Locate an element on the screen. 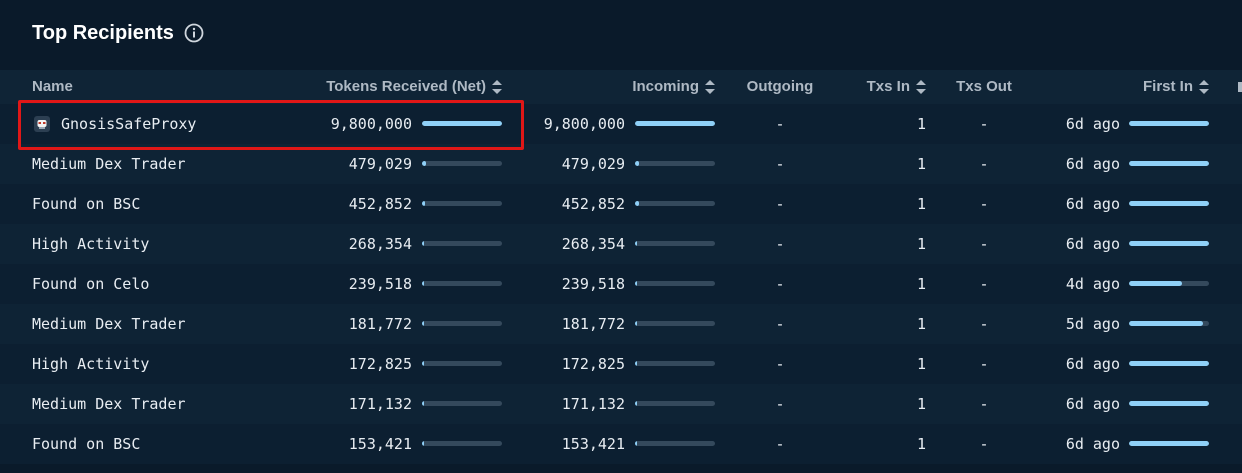 This screenshot has width=1242, height=473. header-overflow-marker is located at coordinates (1240, 87).